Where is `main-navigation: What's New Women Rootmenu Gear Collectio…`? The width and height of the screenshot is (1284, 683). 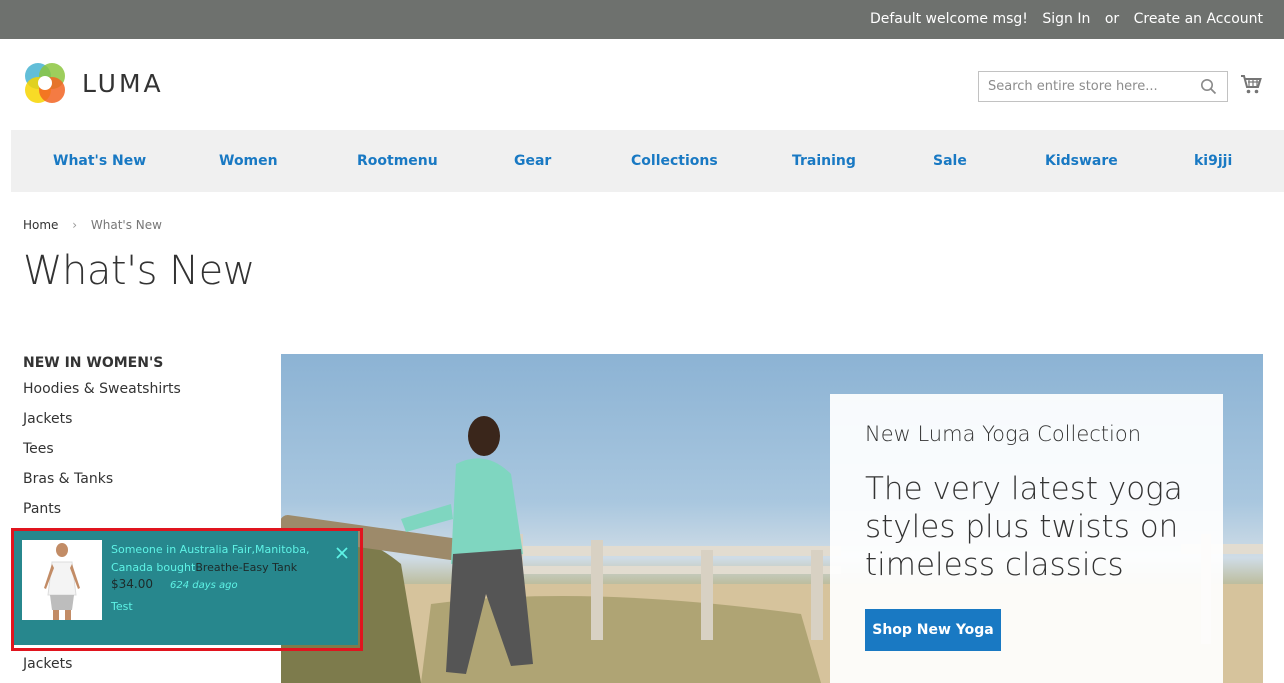
main-navigation: What's New Women Rootmenu Gear Collectio… is located at coordinates (647, 161).